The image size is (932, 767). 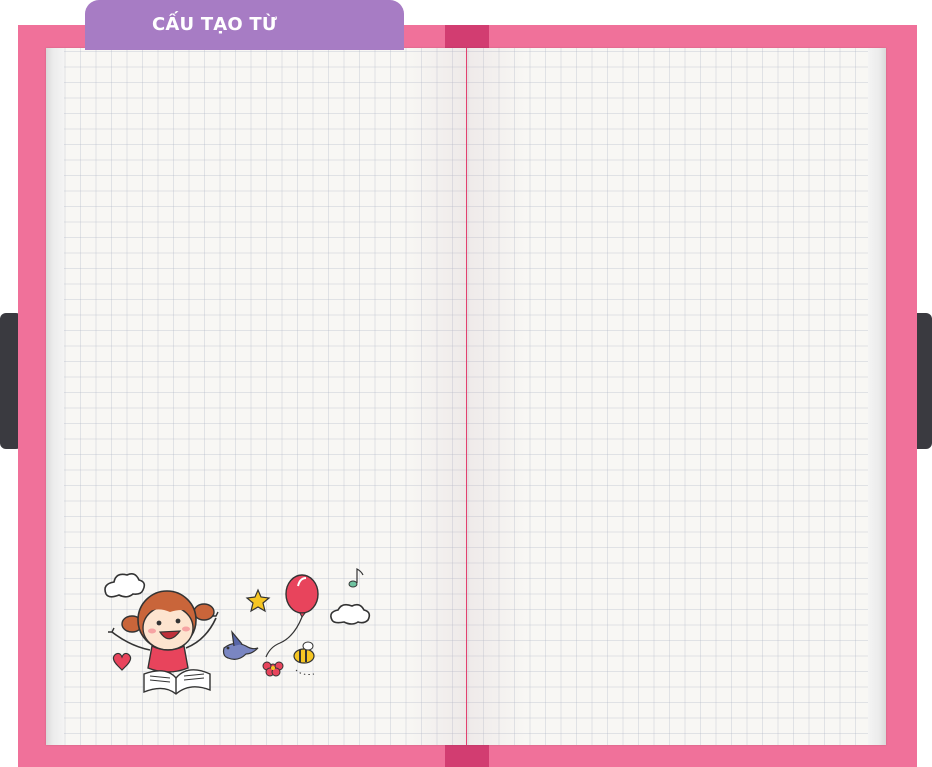 I want to click on girl-reading-illustration, so click(x=237, y=631).